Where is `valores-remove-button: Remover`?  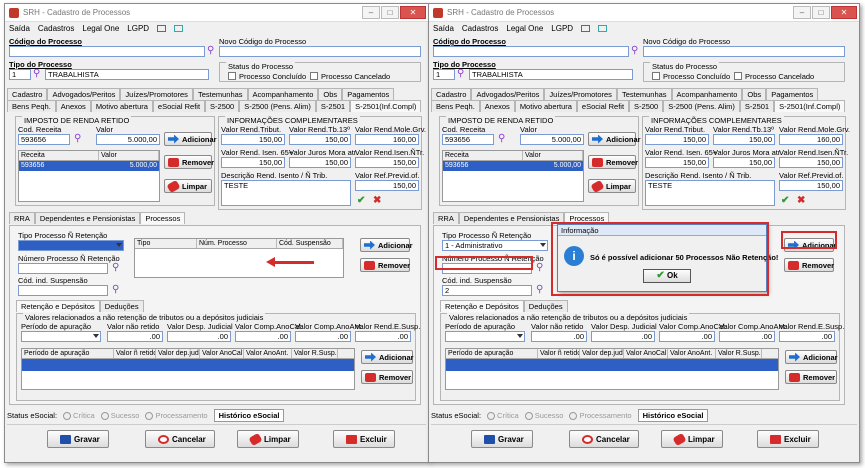
valores-remove-button: Remover is located at coordinates (387, 377).